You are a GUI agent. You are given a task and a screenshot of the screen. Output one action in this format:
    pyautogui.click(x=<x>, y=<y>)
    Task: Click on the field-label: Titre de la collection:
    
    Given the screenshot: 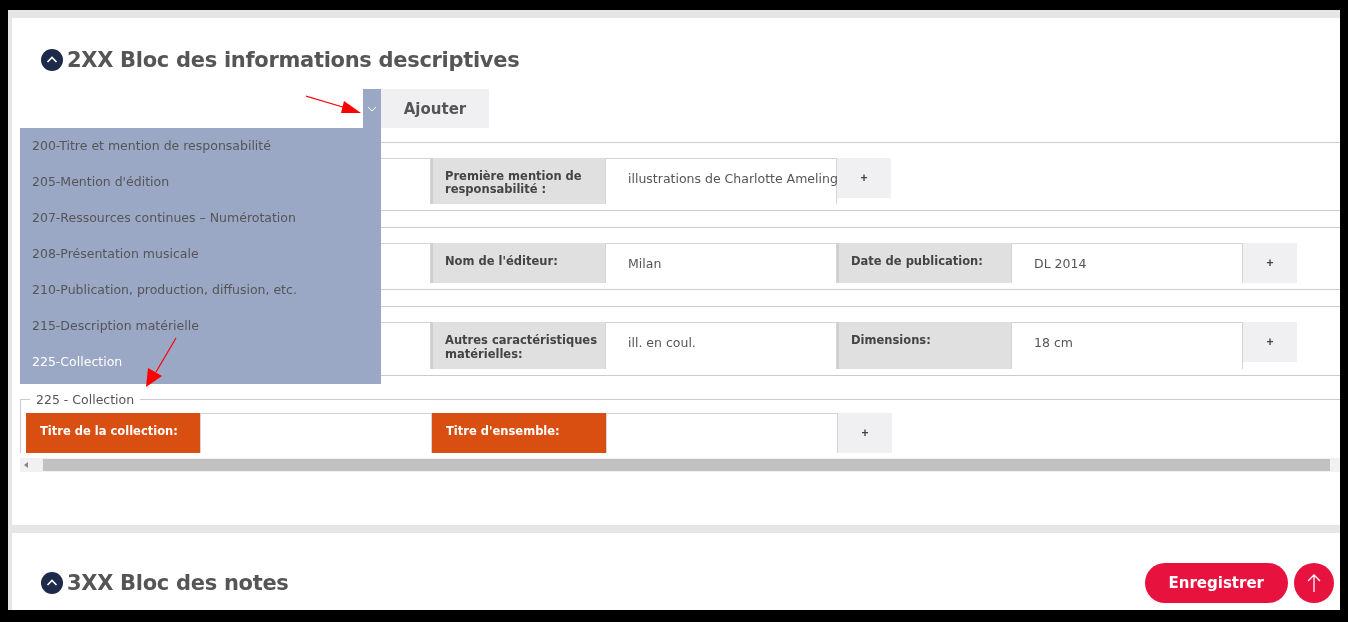 What is the action you would take?
    pyautogui.click(x=113, y=432)
    